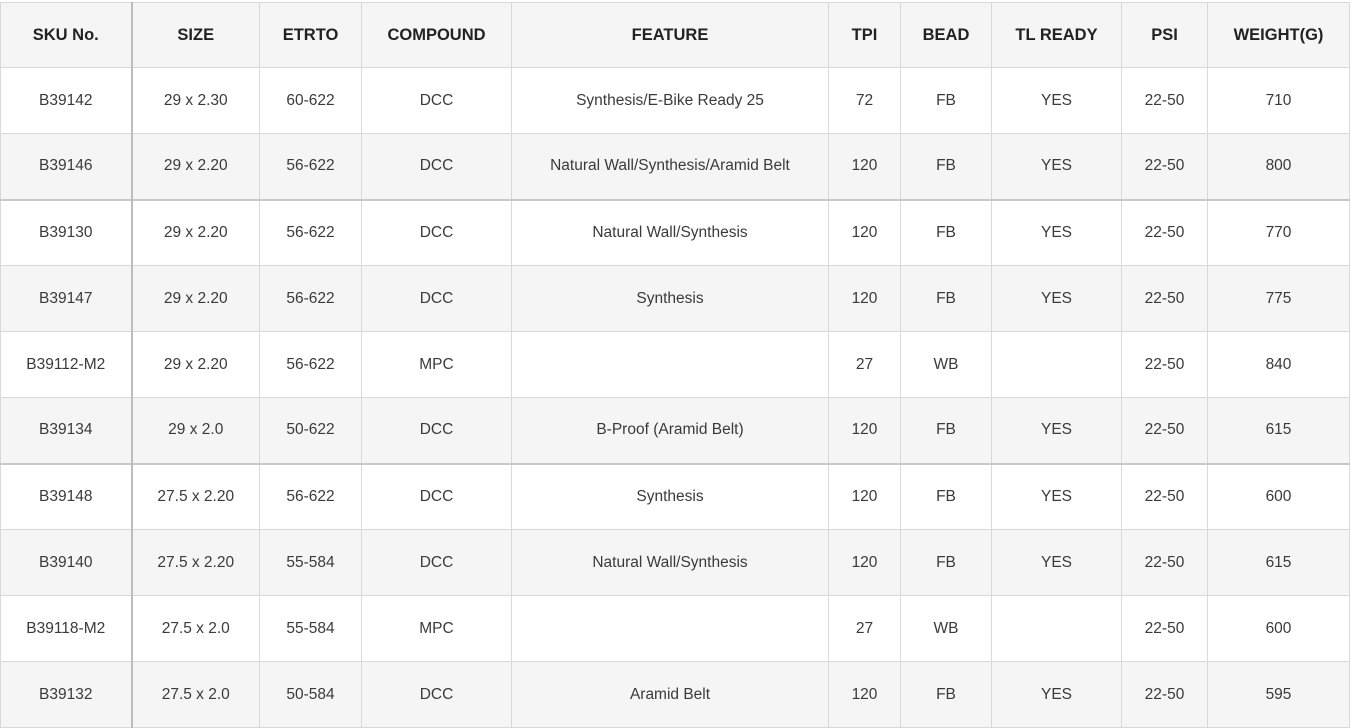 The image size is (1351, 728). What do you see at coordinates (66, 166) in the screenshot?
I see `cell-sku: B39146` at bounding box center [66, 166].